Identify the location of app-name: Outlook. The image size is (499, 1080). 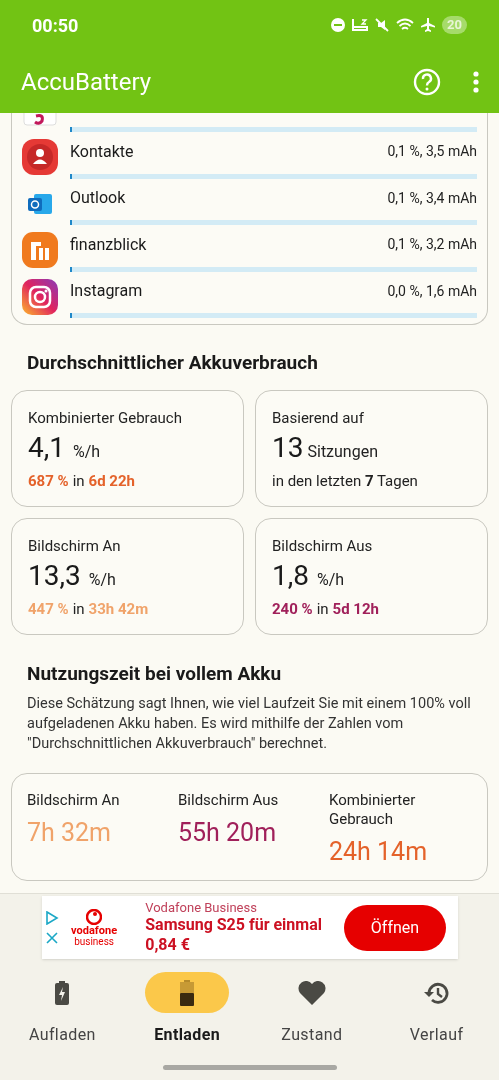
(98, 198).